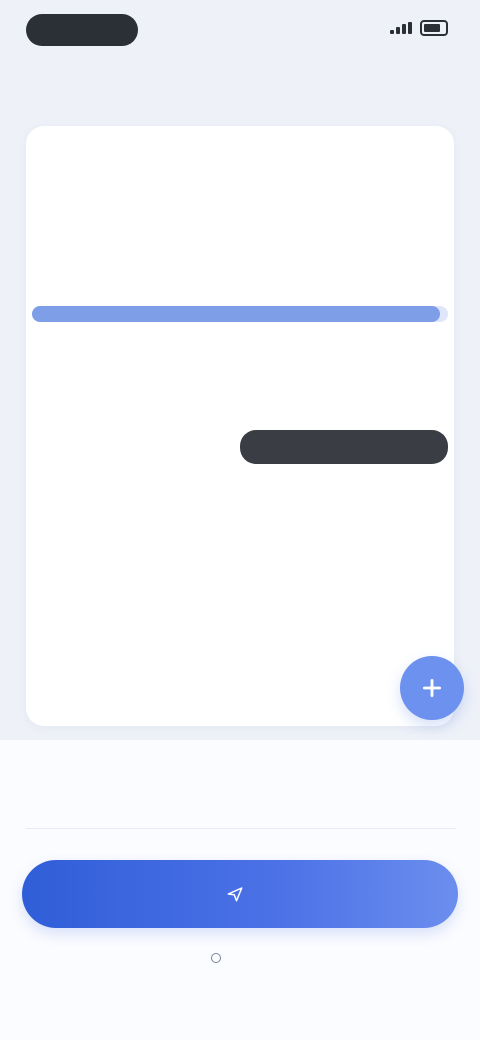 The height and width of the screenshot is (1040, 480). What do you see at coordinates (216, 958) in the screenshot?
I see `info-icon` at bounding box center [216, 958].